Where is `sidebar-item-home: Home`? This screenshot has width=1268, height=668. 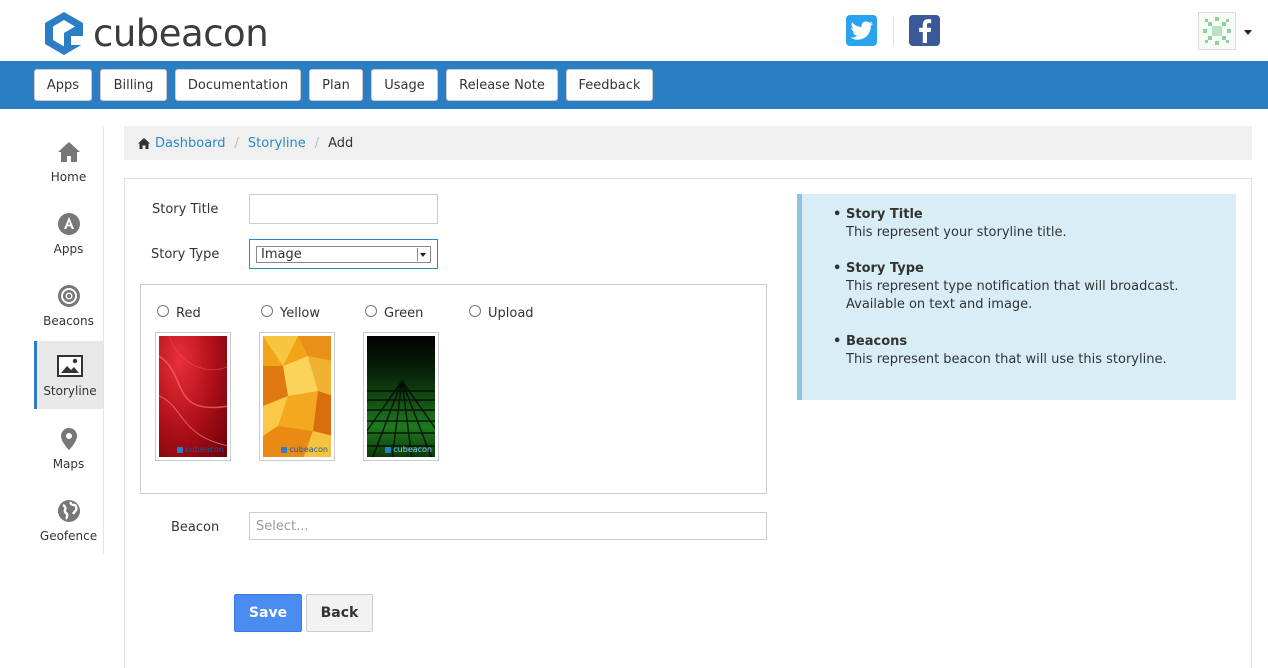 sidebar-item-home: Home is located at coordinates (68, 161).